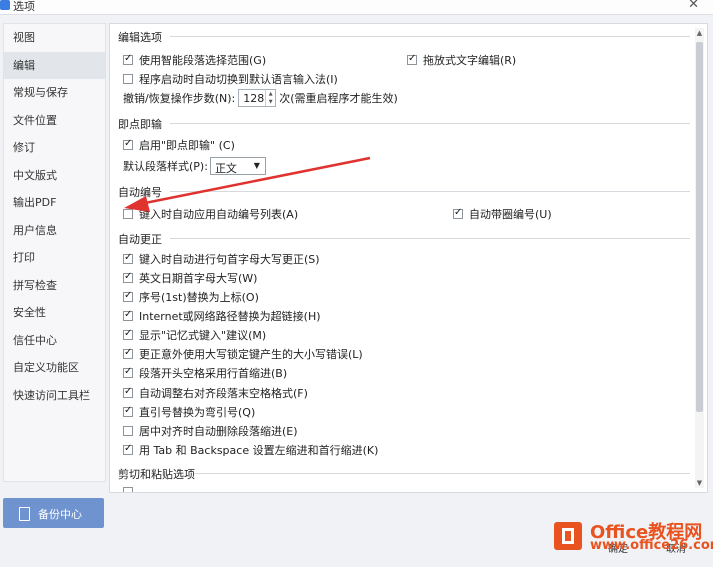 The width and height of the screenshot is (713, 567). What do you see at coordinates (187, 145) in the screenshot?
I see `click-type-enable-label: 启用"即点即输" (C)` at bounding box center [187, 145].